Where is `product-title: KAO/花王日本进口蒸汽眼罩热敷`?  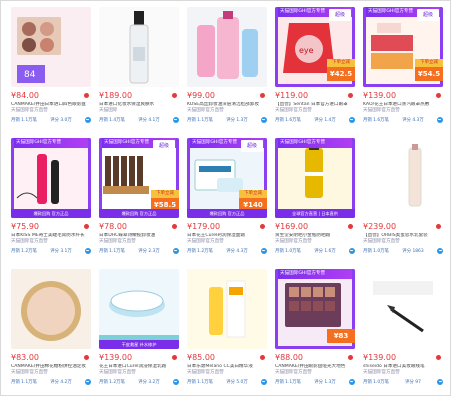 product-title: KAO/花王日本进口蒸汽眼罩热敷 is located at coordinates (396, 104).